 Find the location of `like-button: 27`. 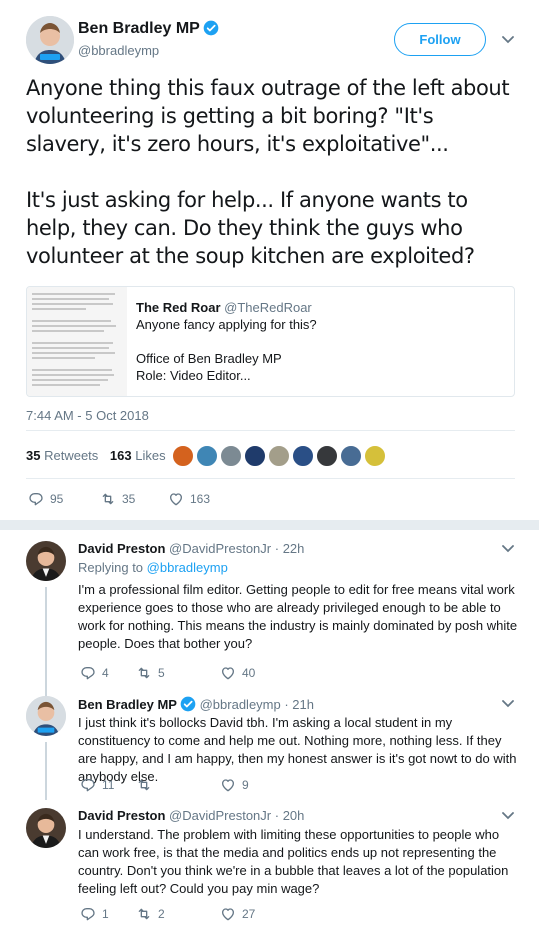

like-button: 27 is located at coordinates (237, 914).